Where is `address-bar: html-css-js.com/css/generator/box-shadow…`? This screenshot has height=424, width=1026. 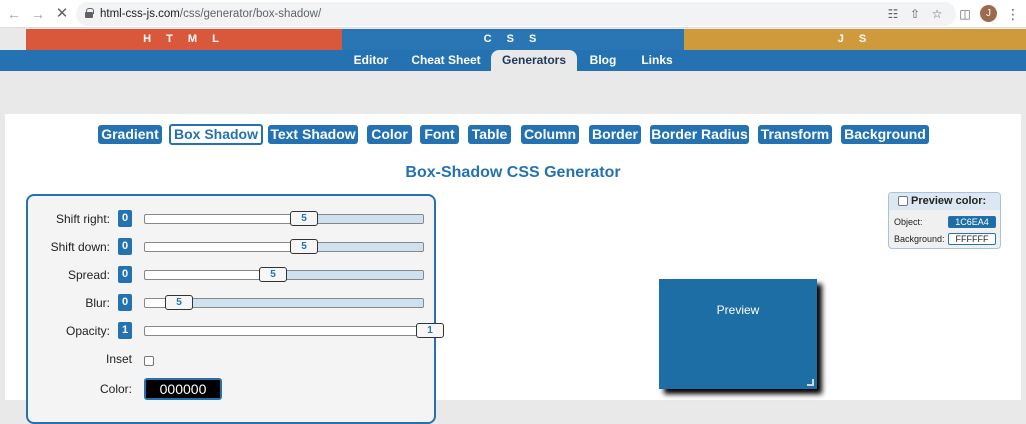 address-bar: html-css-js.com/css/generator/box-shadow… is located at coordinates (516, 14).